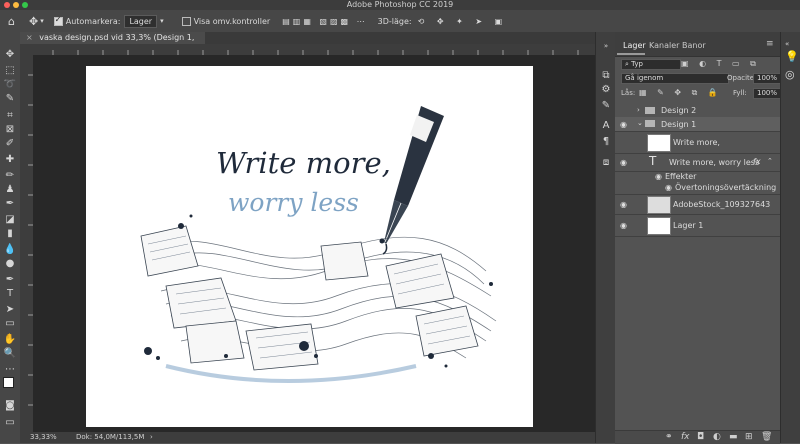  Describe the element at coordinates (10, 159) in the screenshot. I see `healing-brush-tool-icon: ✚` at that location.